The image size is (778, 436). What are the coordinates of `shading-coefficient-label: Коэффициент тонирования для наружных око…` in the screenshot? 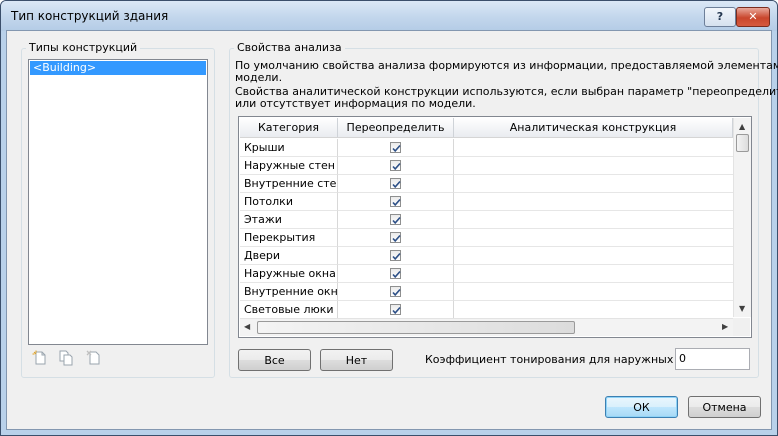 It's located at (566, 359).